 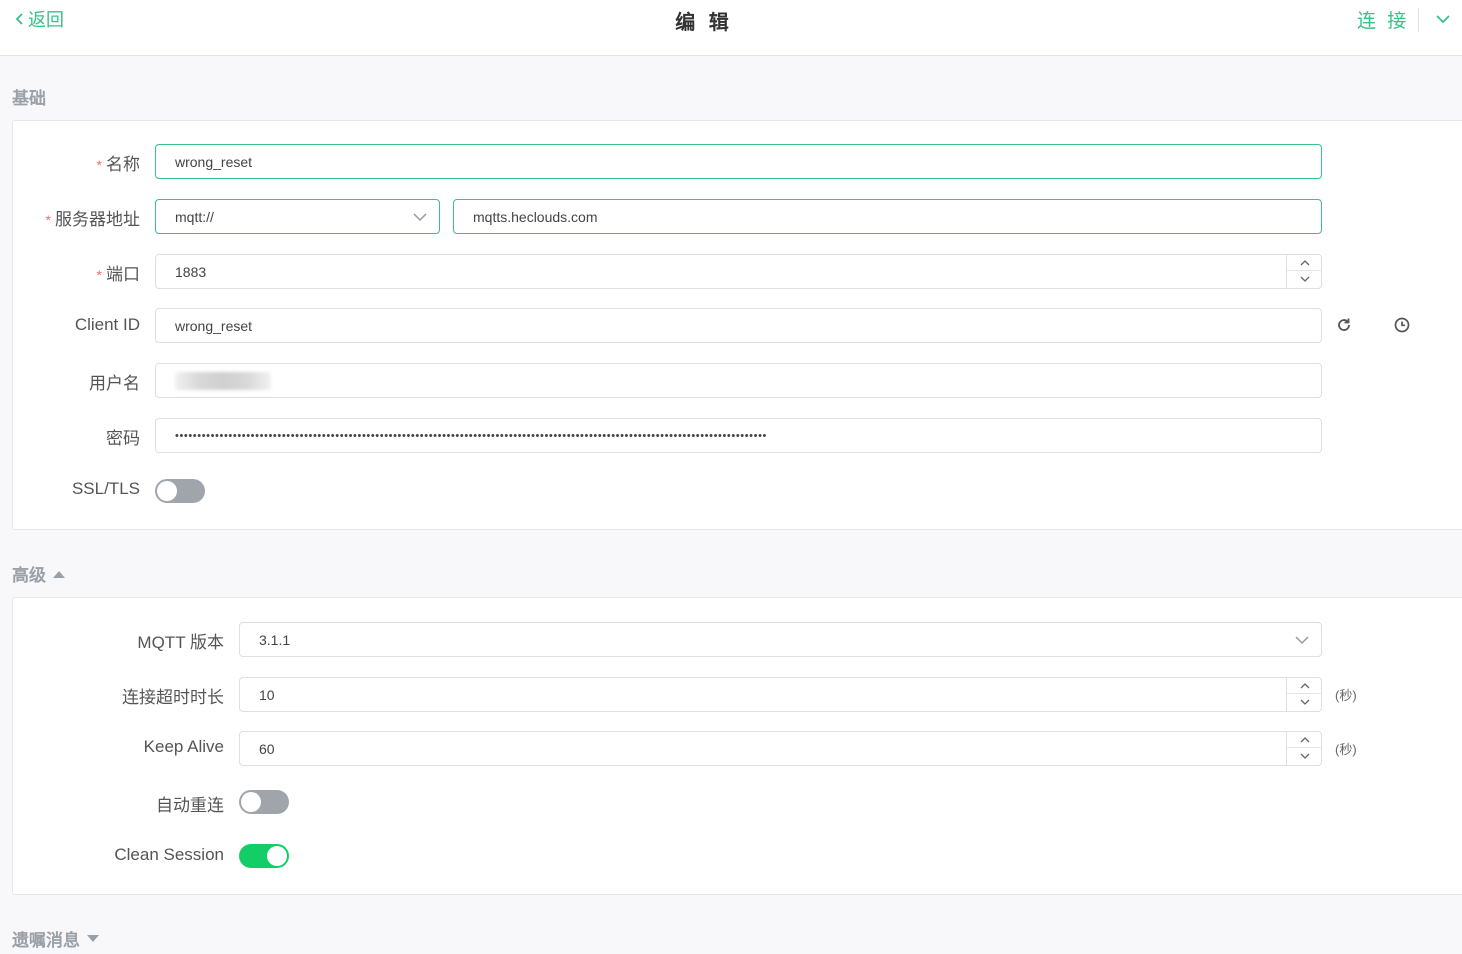 What do you see at coordinates (194, 216) in the screenshot?
I see `protocol-value: mqtt://` at bounding box center [194, 216].